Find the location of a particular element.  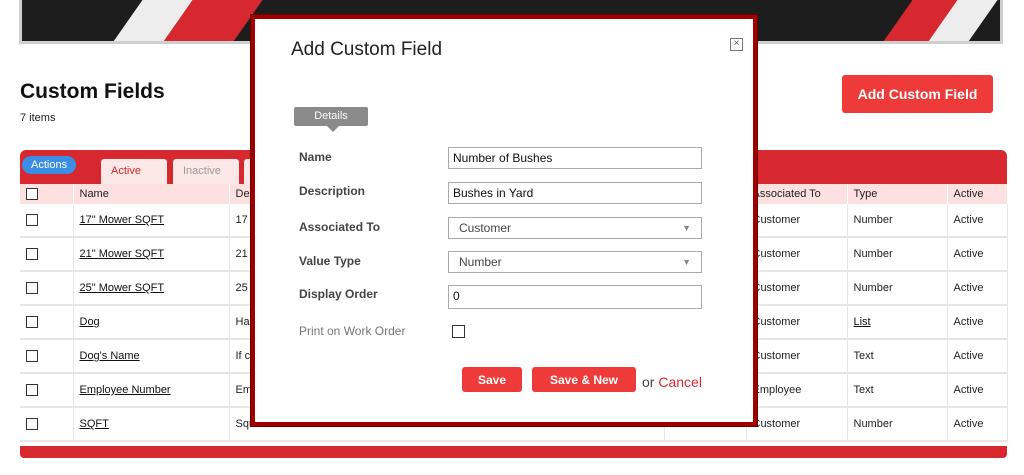

type-cell: List is located at coordinates (897, 322).